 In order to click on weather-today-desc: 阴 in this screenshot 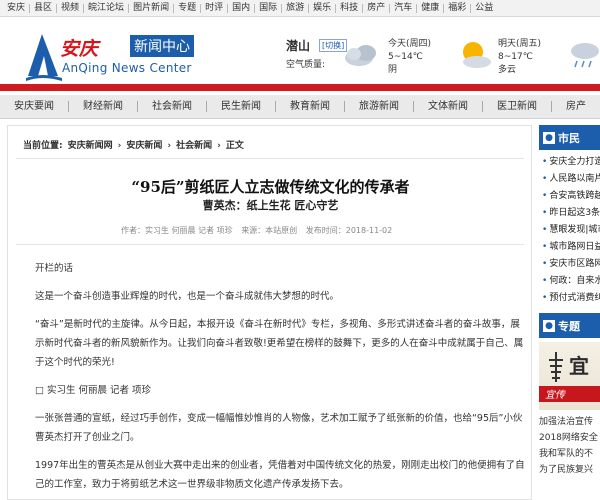, I will do `click(393, 70)`.